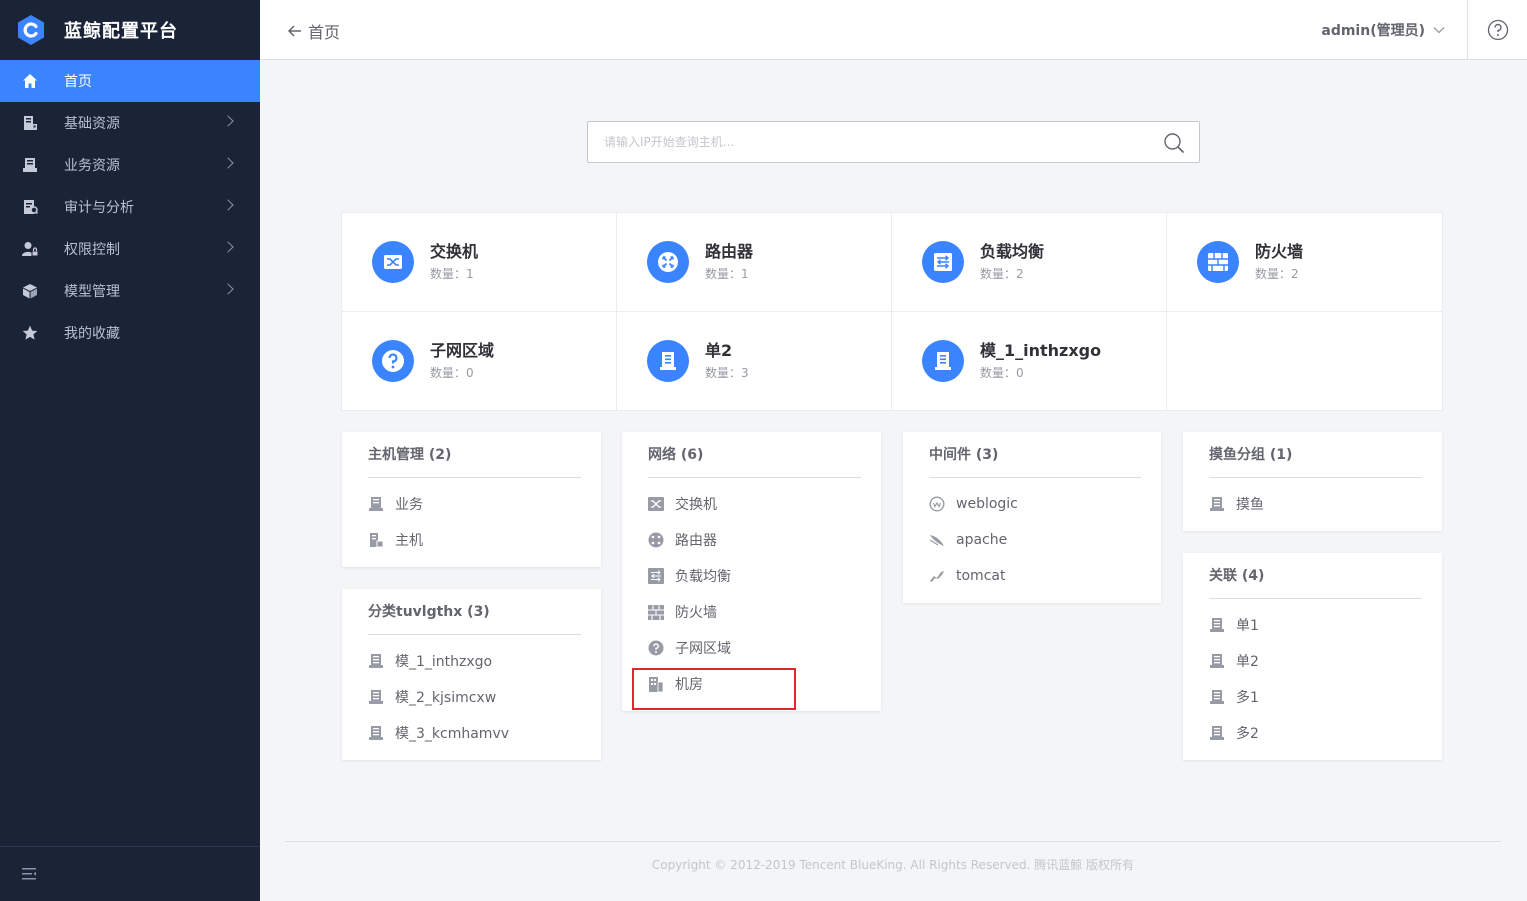 The height and width of the screenshot is (901, 1527). I want to click on list-item-label: 业务, so click(409, 505).